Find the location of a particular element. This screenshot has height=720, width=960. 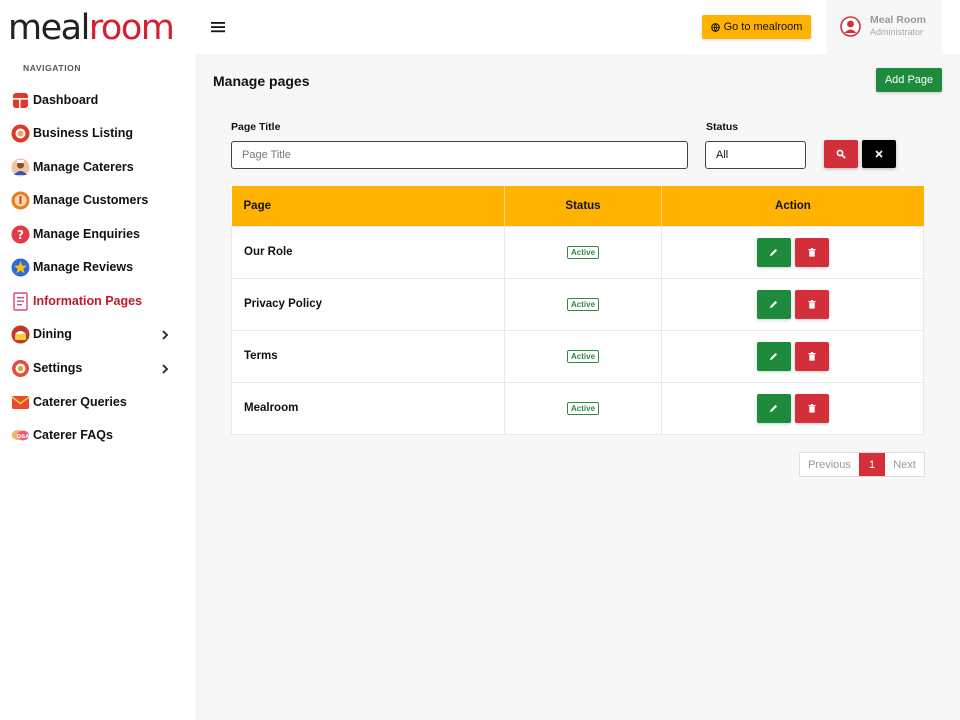

status-select: All is located at coordinates (755, 155).